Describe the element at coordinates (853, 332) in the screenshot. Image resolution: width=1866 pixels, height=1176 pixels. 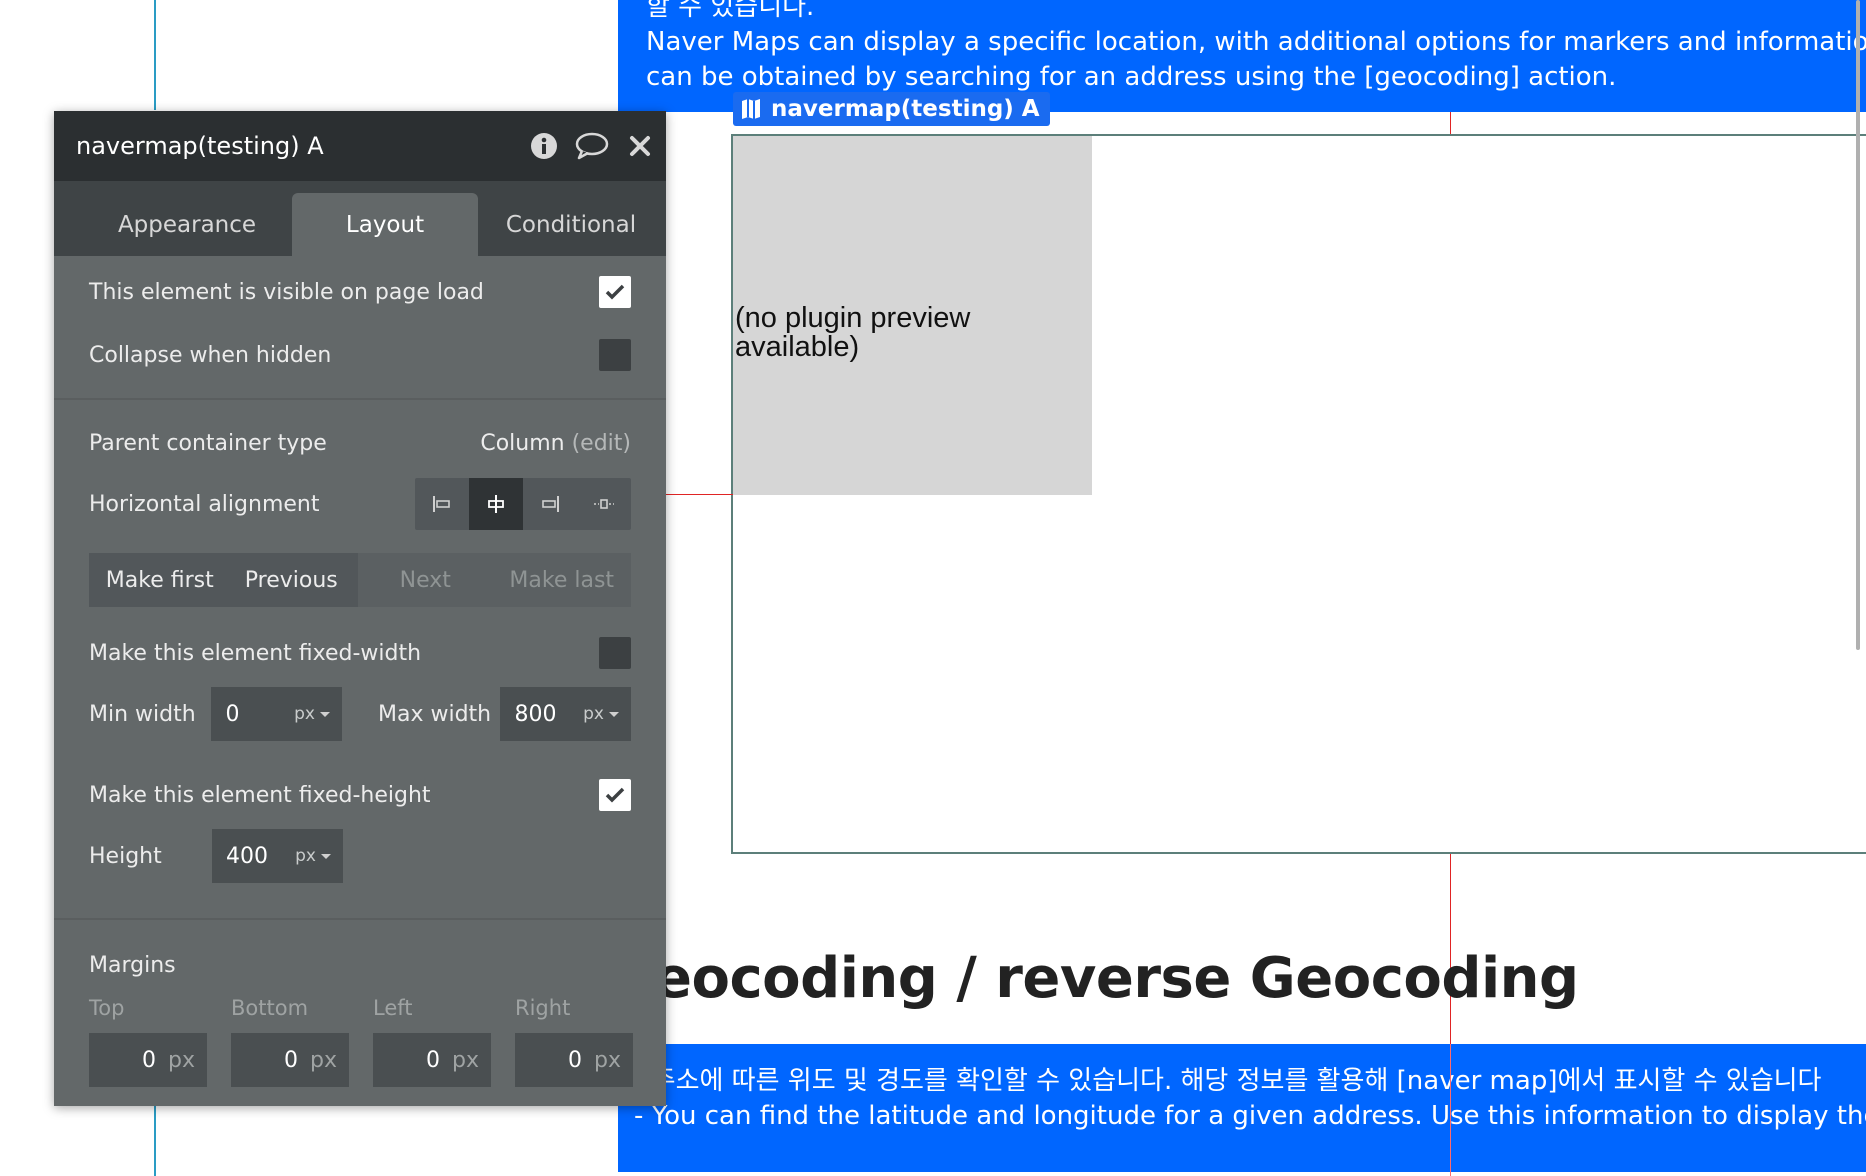
I see `plugin-preview-text: (no plugin preview available)` at that location.